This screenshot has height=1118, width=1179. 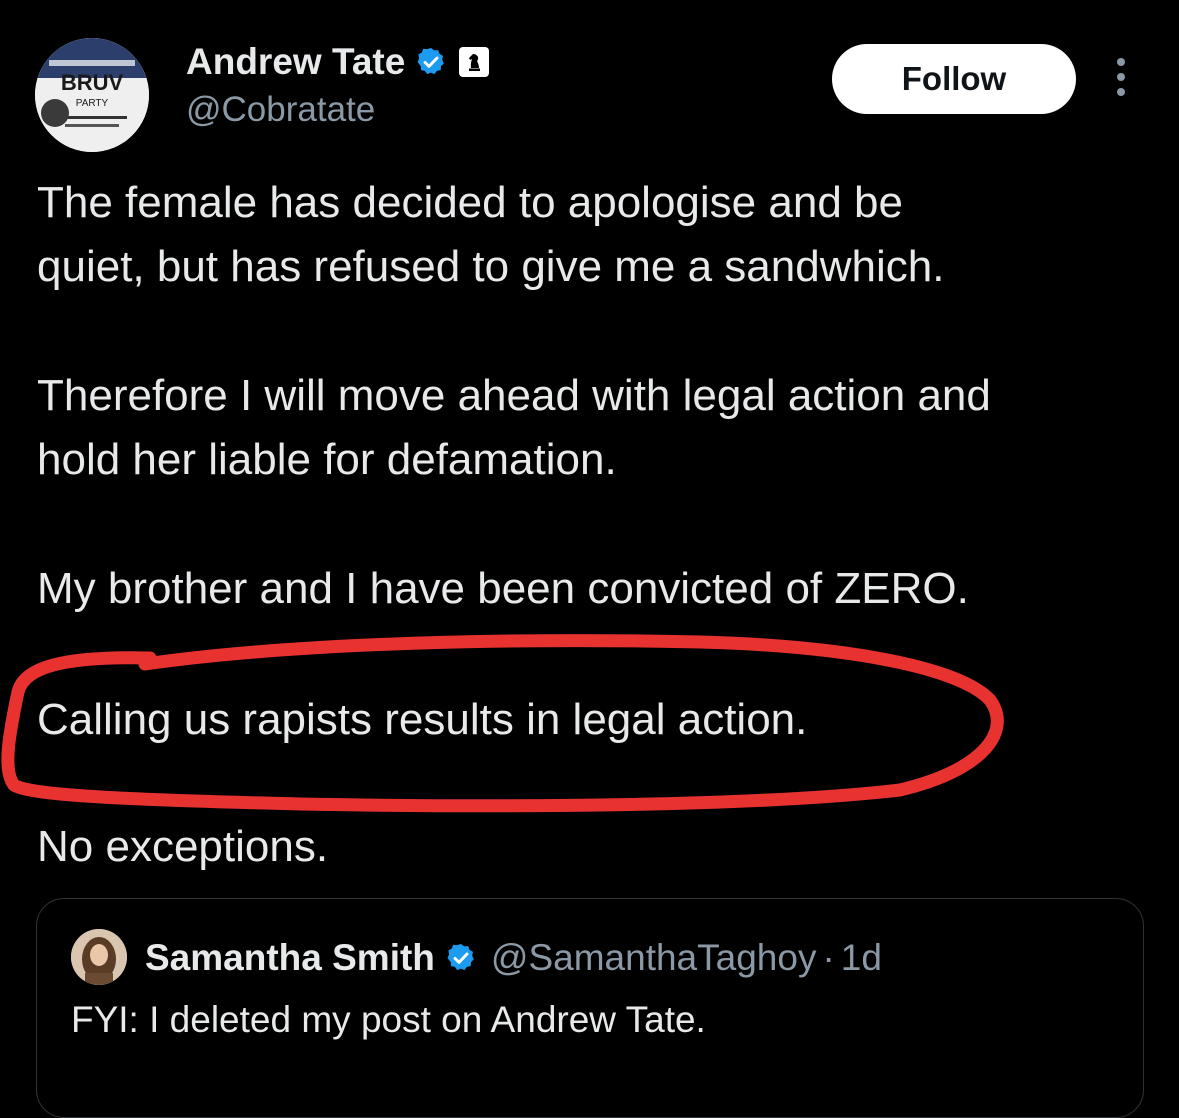 I want to click on author-handle: @Cobratate, so click(x=337, y=110).